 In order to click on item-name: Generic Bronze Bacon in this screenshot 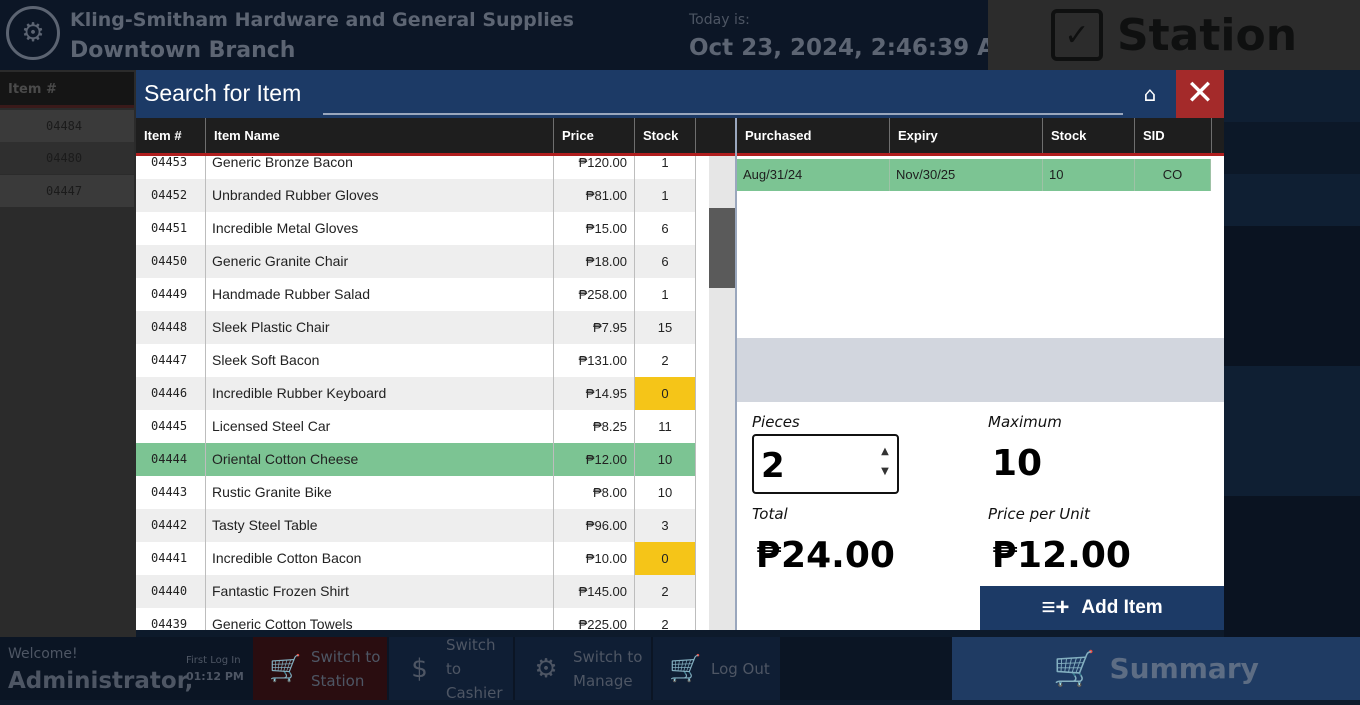, I will do `click(380, 167)`.